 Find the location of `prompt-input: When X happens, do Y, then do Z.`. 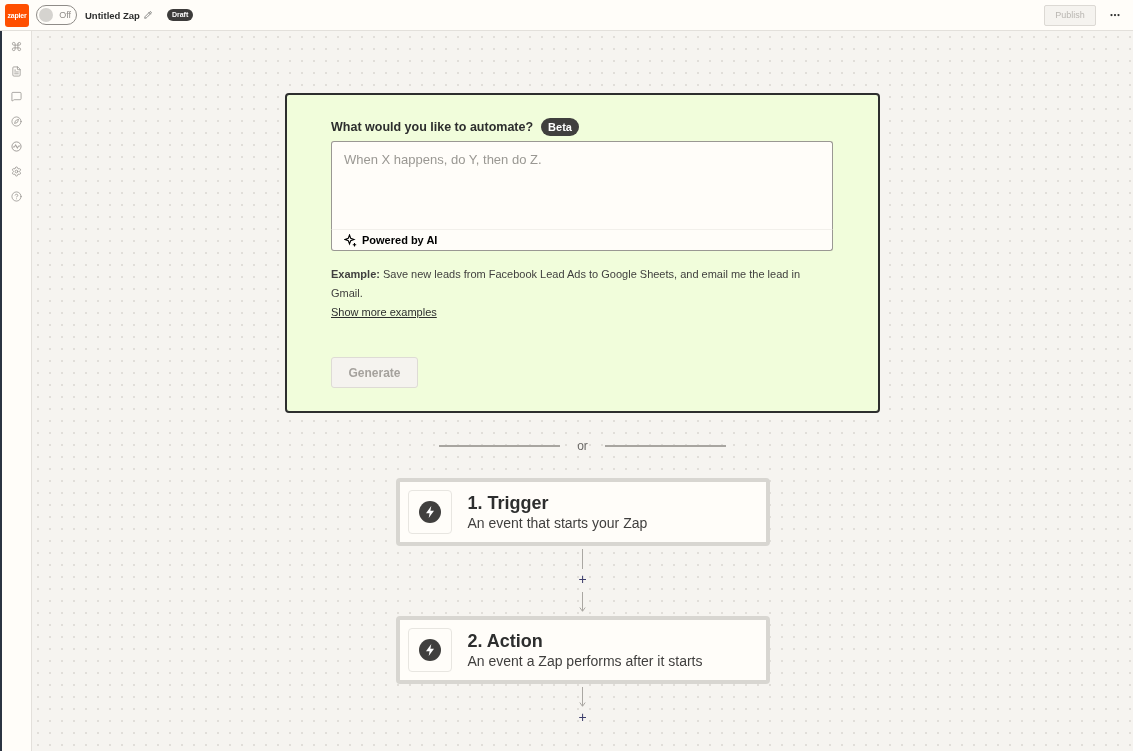

prompt-input: When X happens, do Y, then do Z. is located at coordinates (582, 185).